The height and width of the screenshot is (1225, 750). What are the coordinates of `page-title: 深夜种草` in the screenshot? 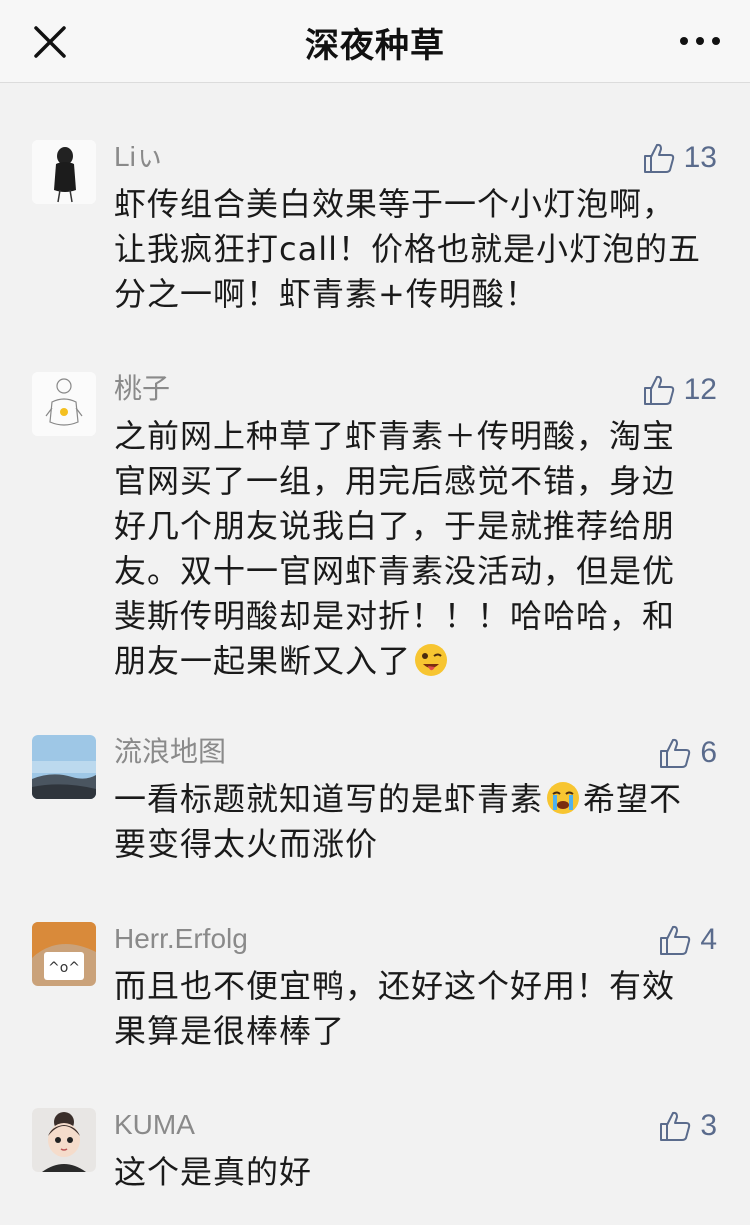 It's located at (375, 46).